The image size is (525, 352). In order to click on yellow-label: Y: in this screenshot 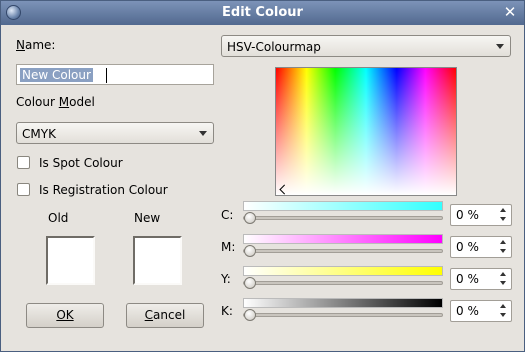, I will do `click(226, 279)`.